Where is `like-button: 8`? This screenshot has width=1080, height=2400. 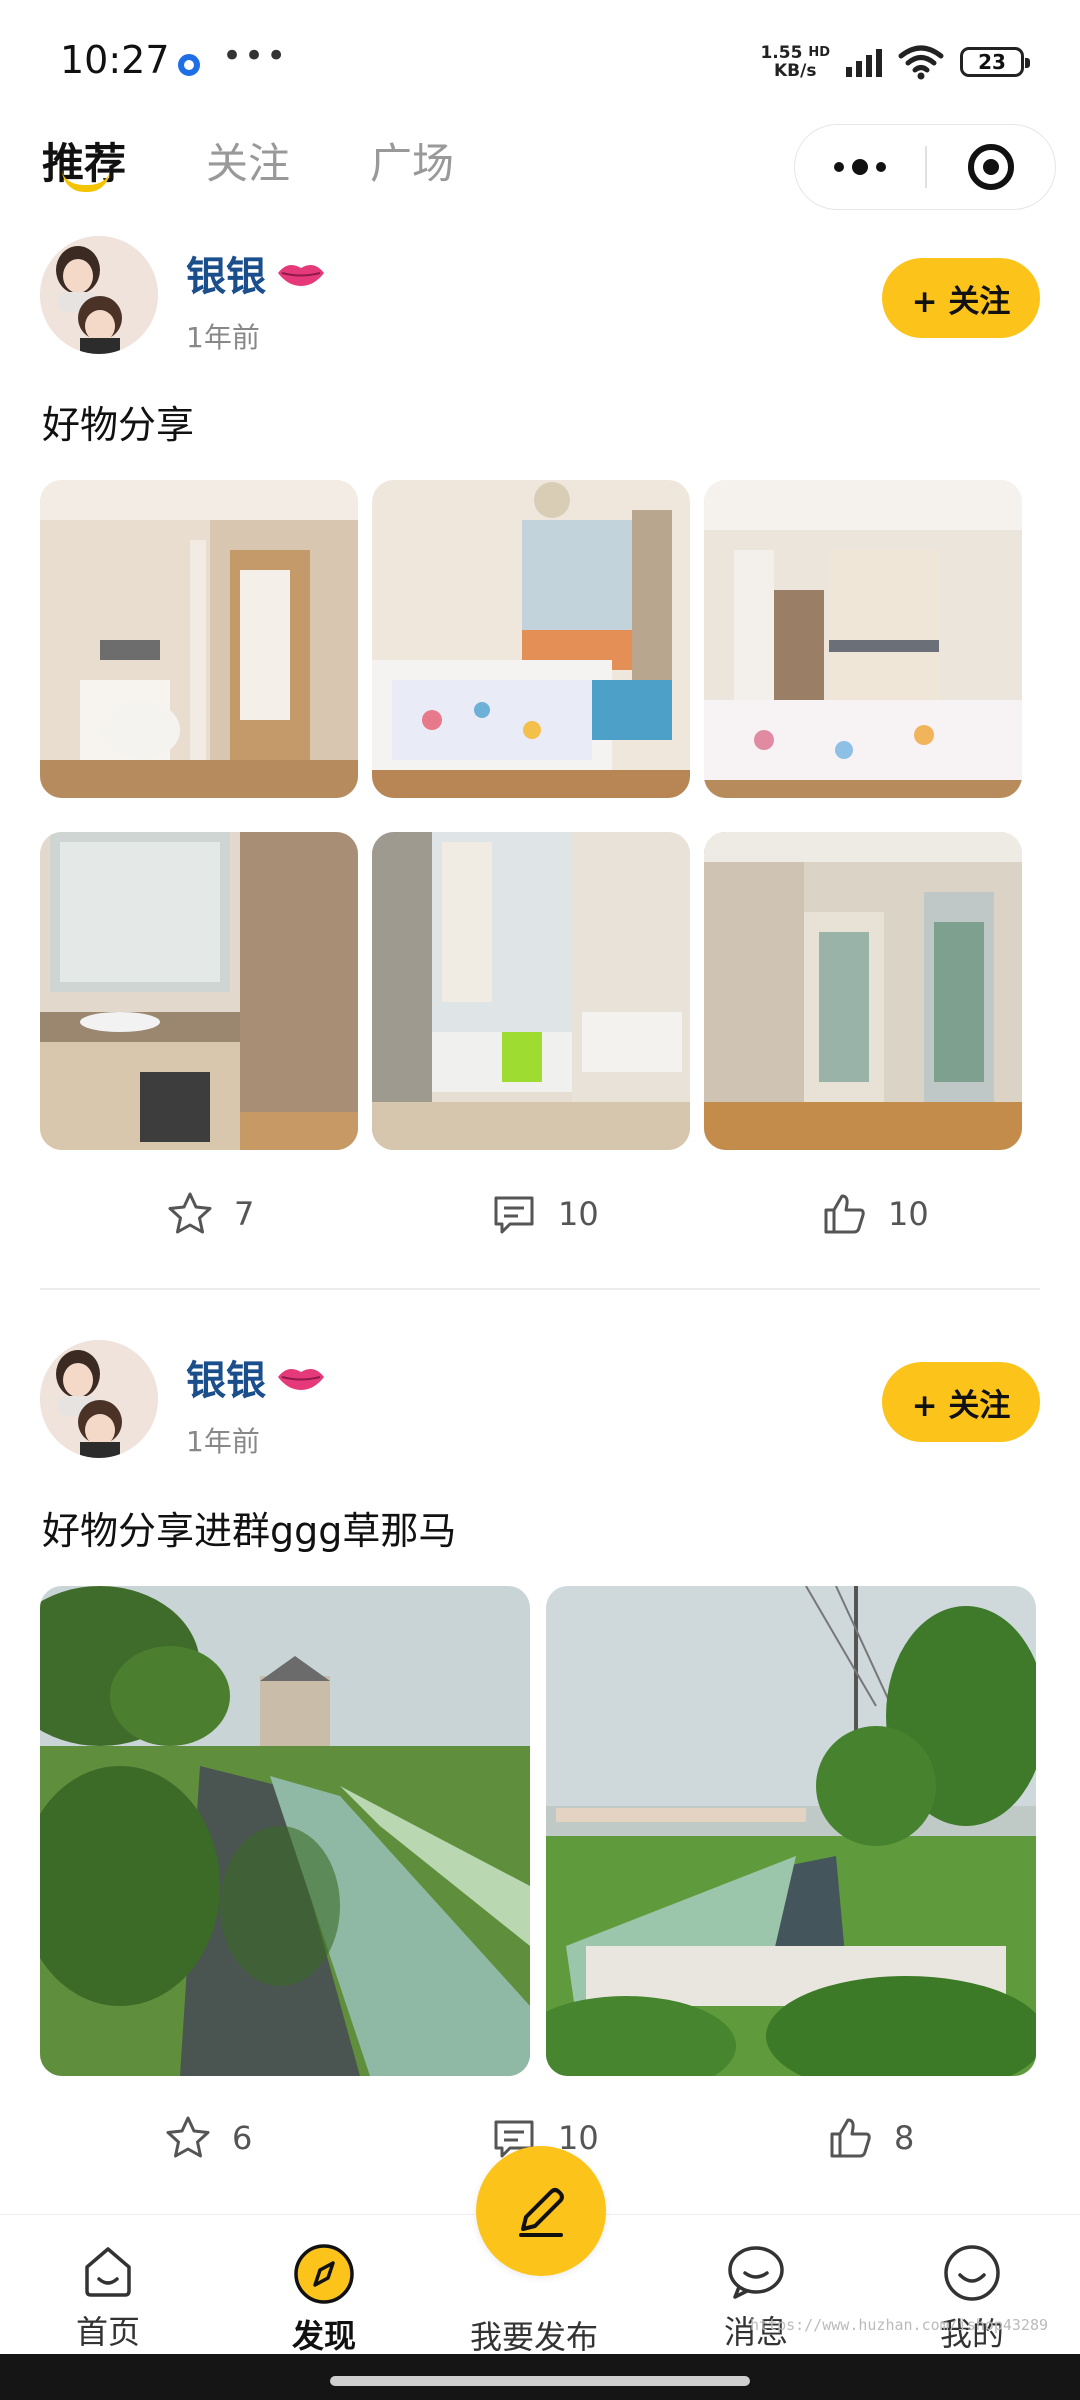 like-button: 8 is located at coordinates (870, 2138).